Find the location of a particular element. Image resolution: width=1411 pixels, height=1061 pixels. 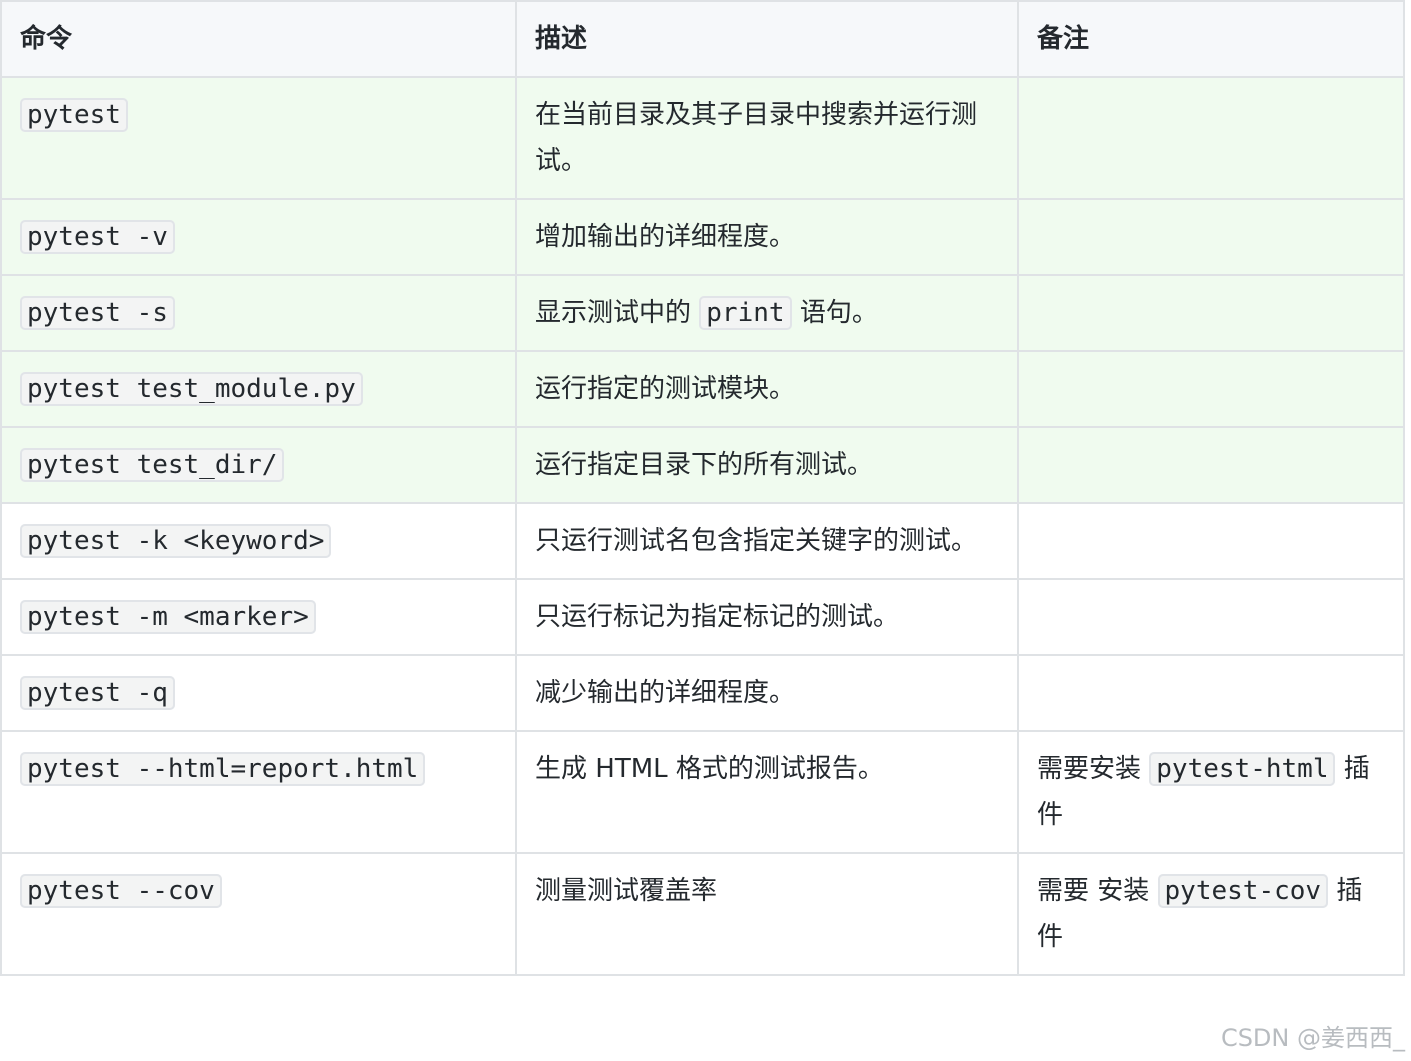

command-cell: pytest -m <marker> is located at coordinates (258, 617).